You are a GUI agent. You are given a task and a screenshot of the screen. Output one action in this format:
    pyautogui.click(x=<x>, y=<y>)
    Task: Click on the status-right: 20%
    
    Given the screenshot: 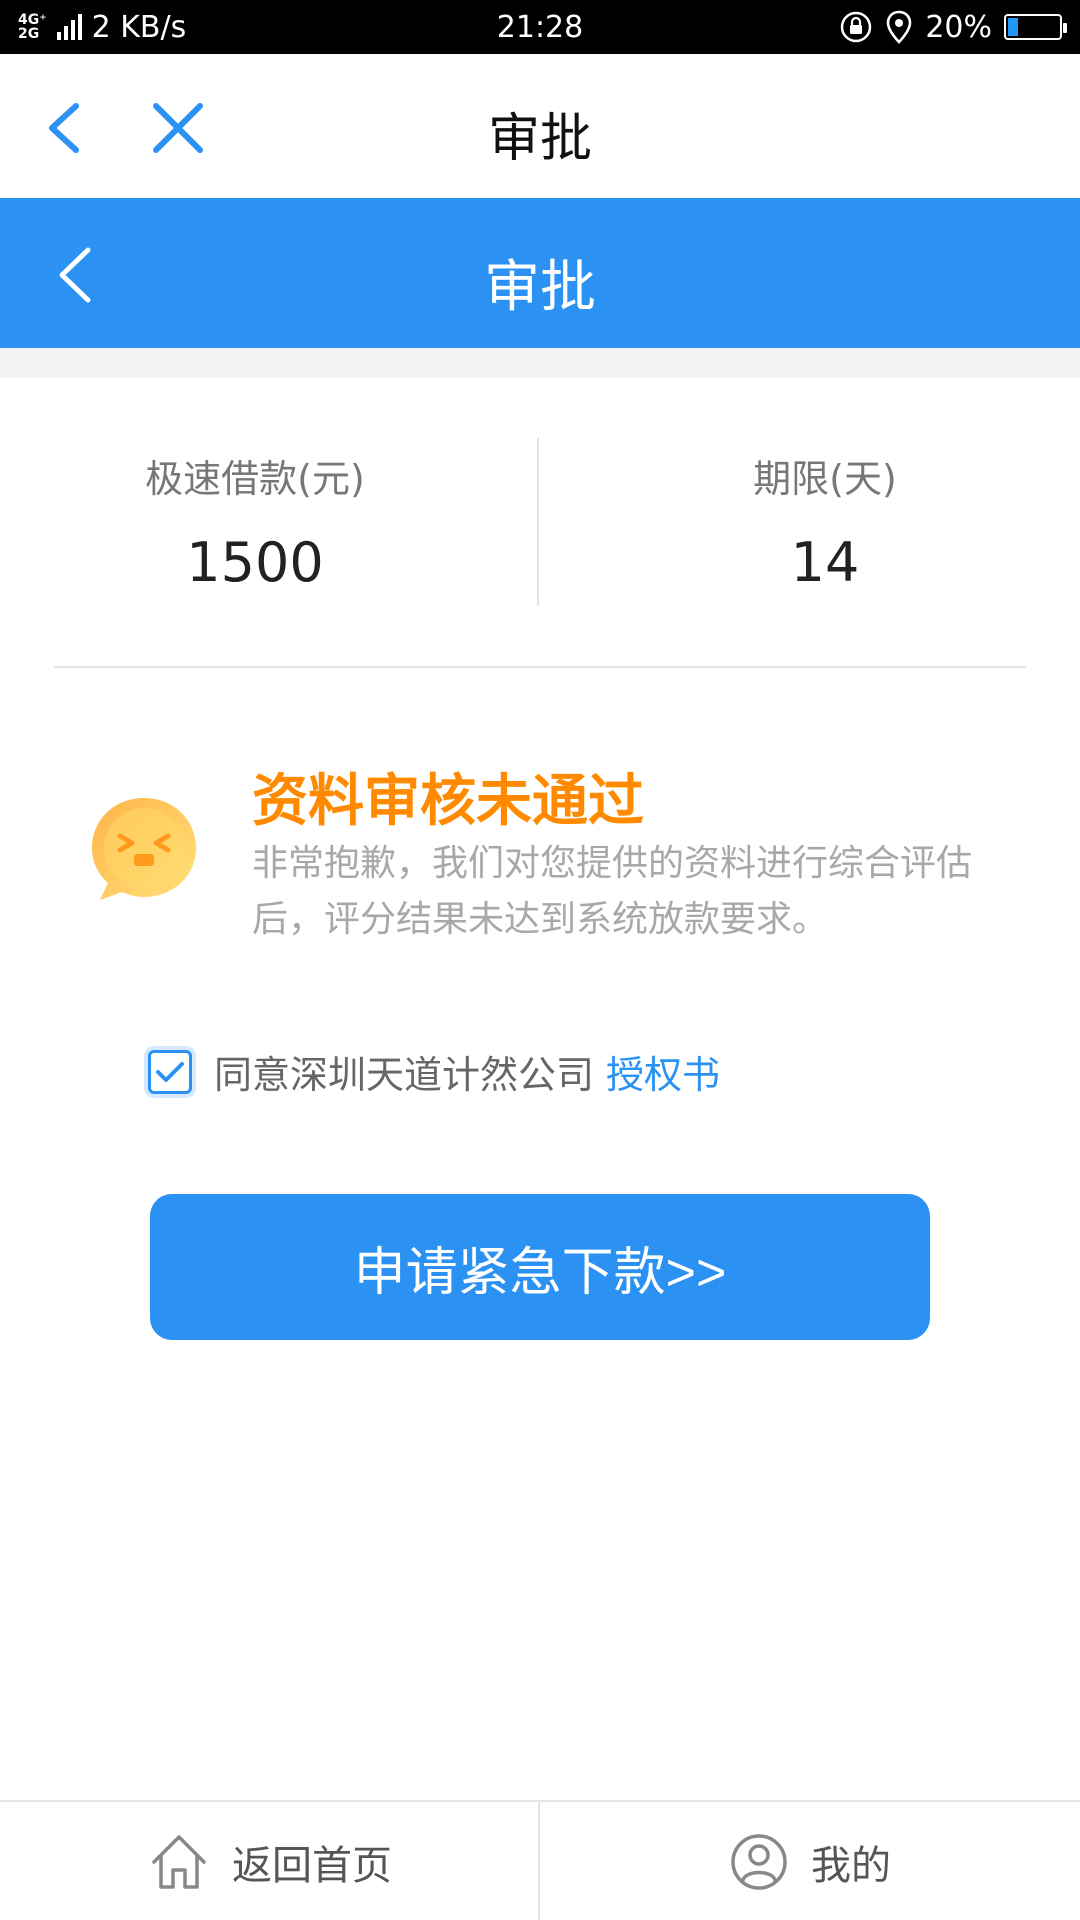 What is the action you would take?
    pyautogui.click(x=953, y=27)
    